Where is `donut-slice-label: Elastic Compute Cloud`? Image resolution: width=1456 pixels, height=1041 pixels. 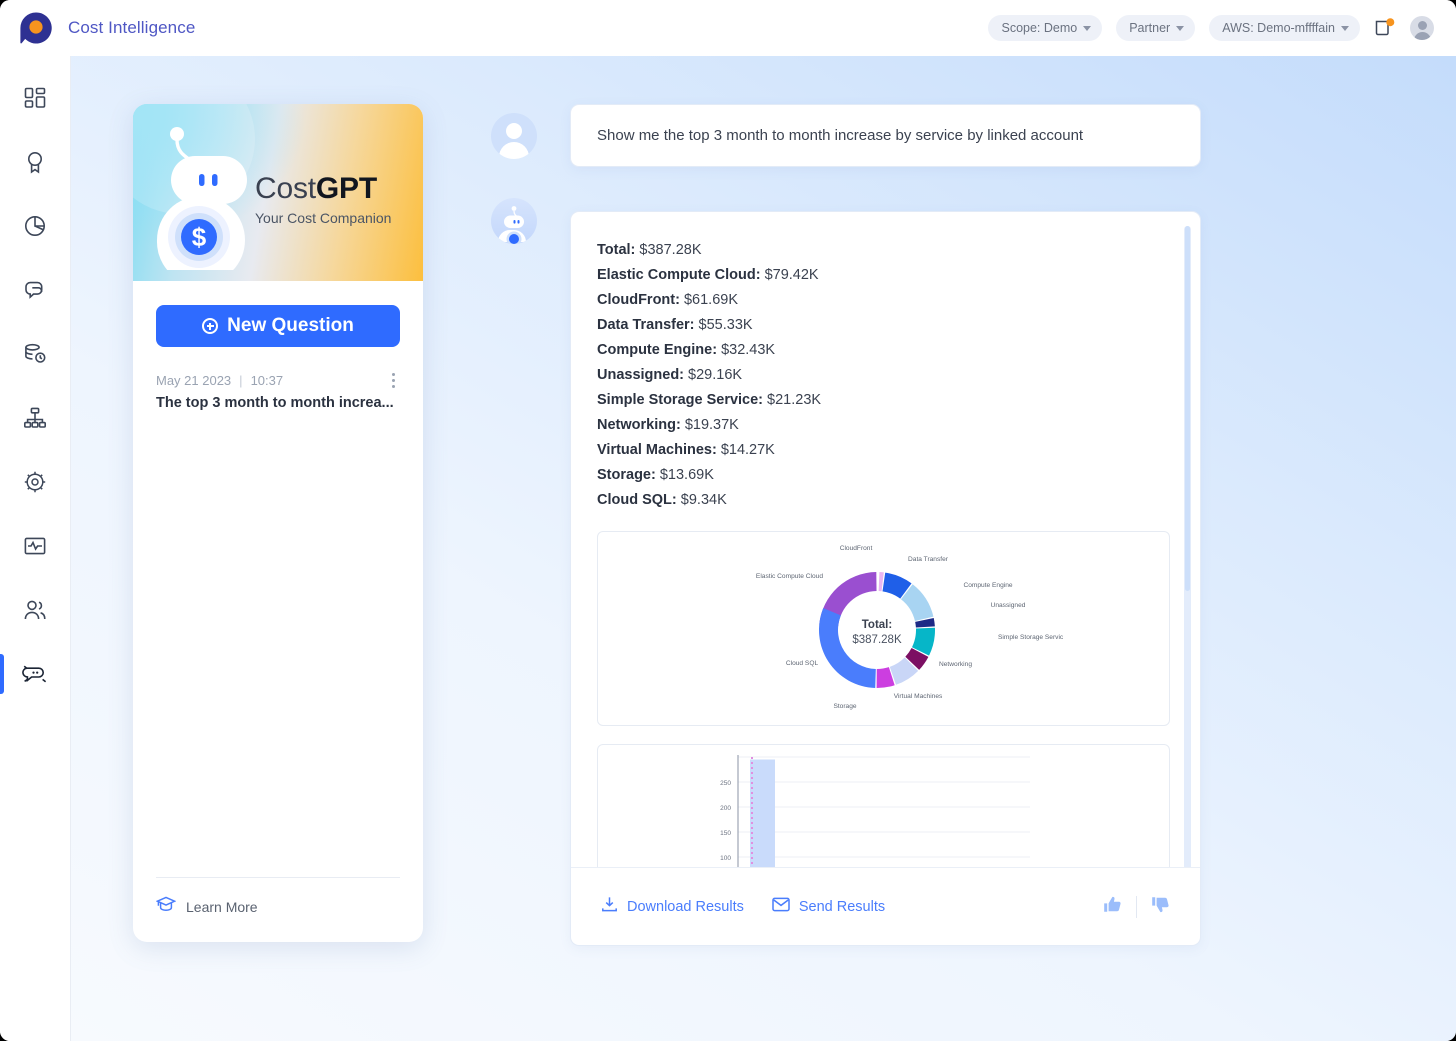 donut-slice-label: Elastic Compute Cloud is located at coordinates (789, 576).